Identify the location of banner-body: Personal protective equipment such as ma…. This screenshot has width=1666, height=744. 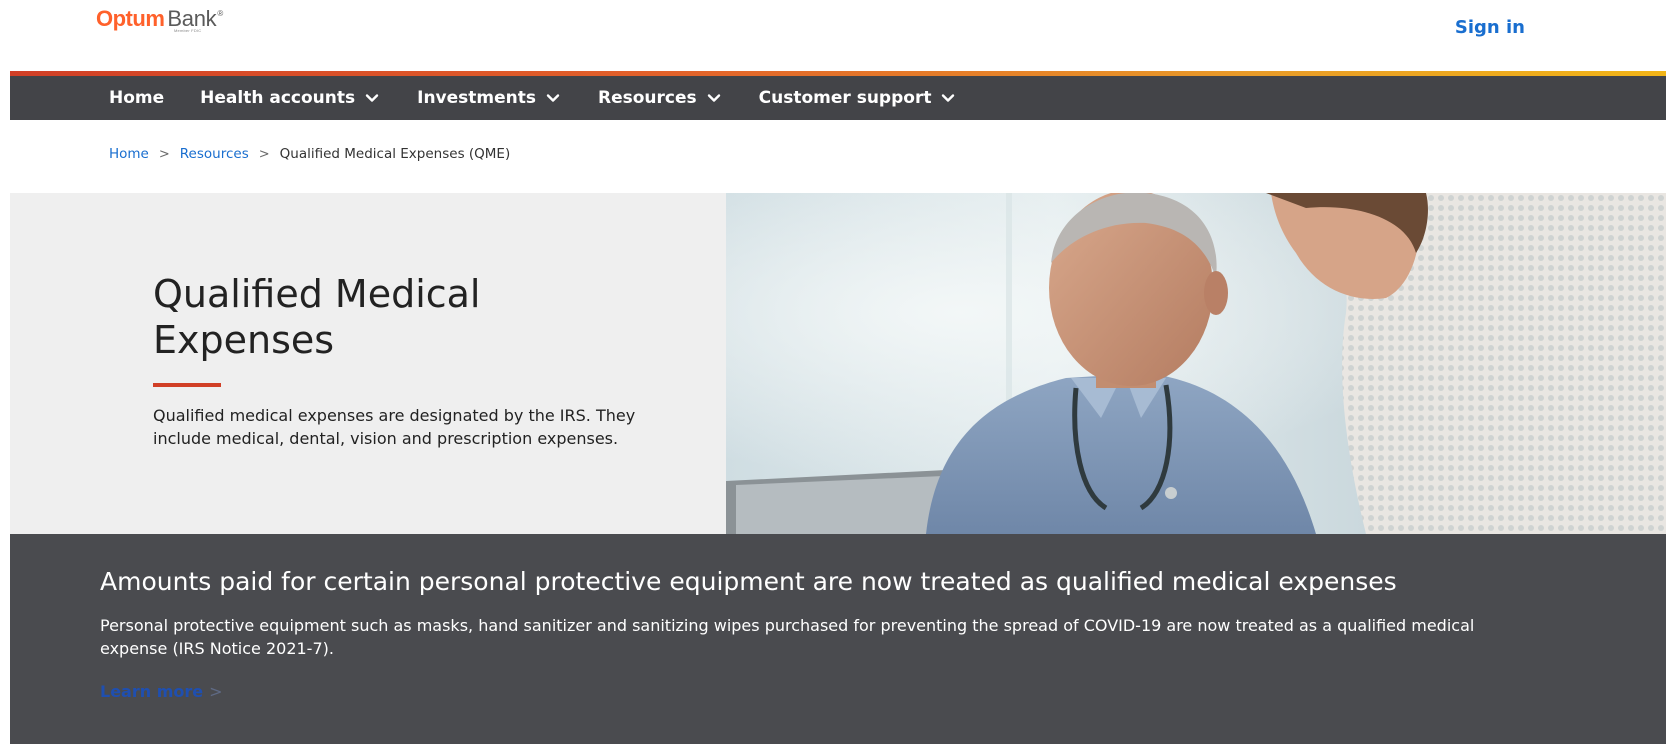
(787, 637).